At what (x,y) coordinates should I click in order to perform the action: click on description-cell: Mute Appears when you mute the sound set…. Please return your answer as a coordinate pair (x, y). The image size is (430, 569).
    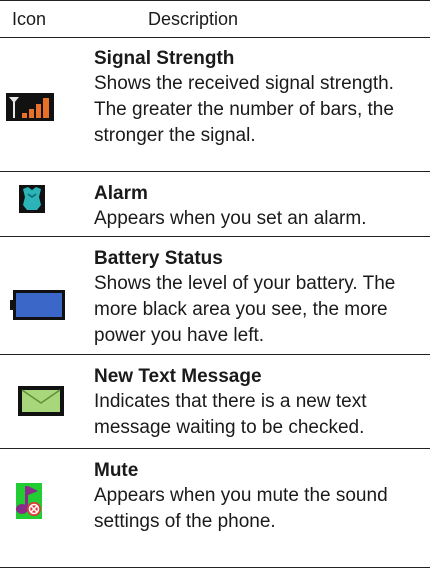
    Looking at the image, I should click on (262, 497).